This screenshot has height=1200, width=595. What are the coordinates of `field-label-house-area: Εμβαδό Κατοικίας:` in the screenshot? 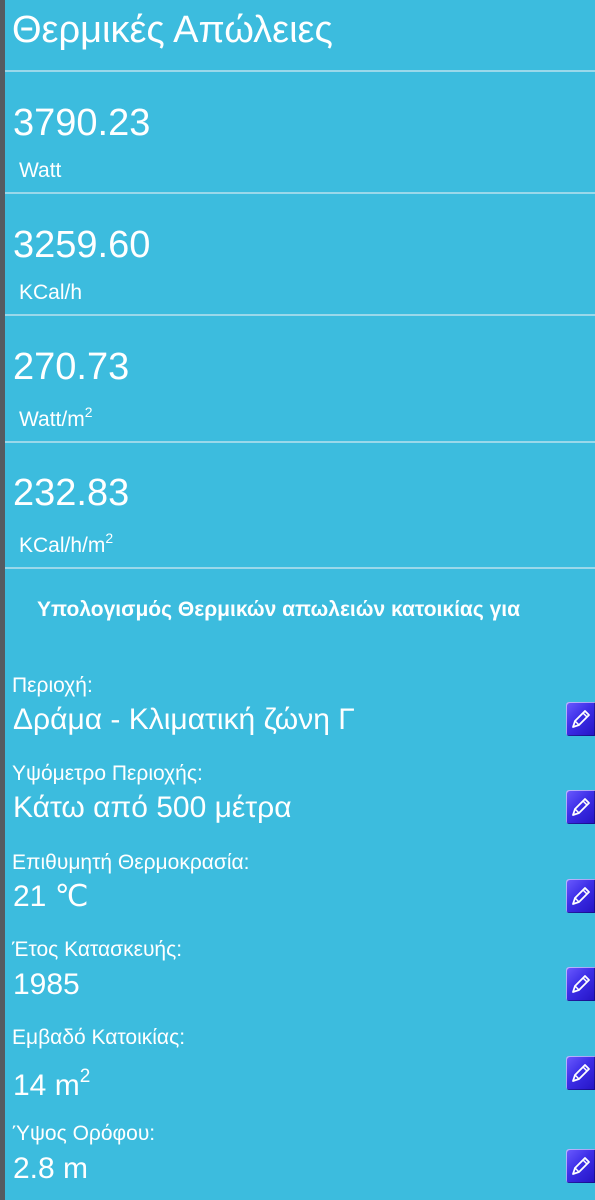 It's located at (99, 1037).